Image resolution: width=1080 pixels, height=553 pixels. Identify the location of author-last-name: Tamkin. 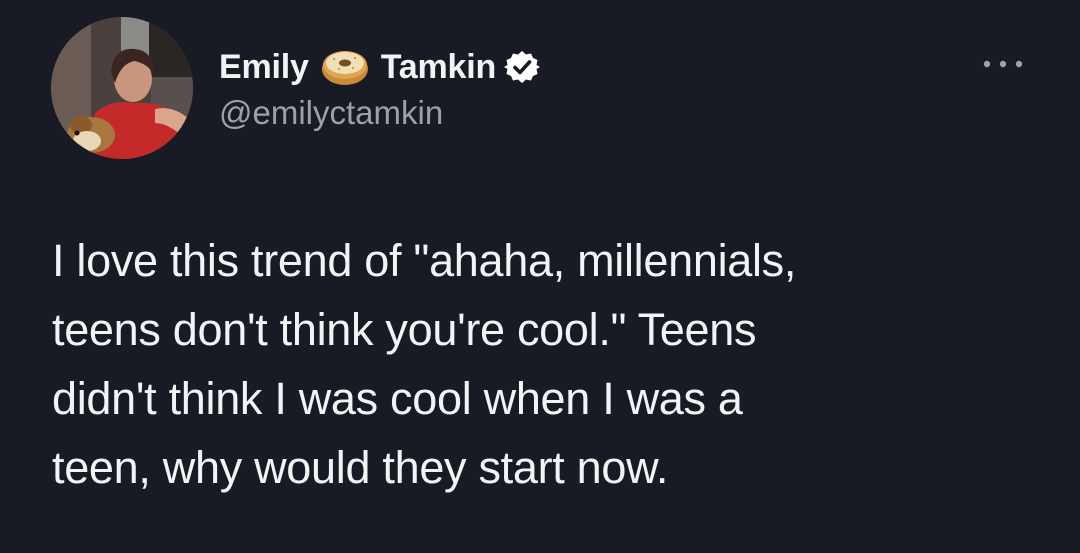
(438, 66).